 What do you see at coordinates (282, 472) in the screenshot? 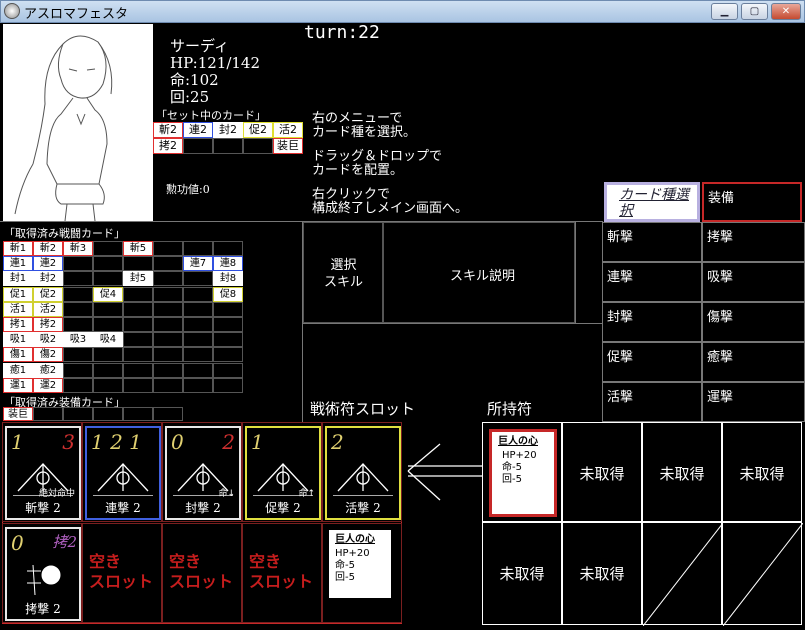
I see `slot-frame: 1 命↑ 促撃 2` at bounding box center [282, 472].